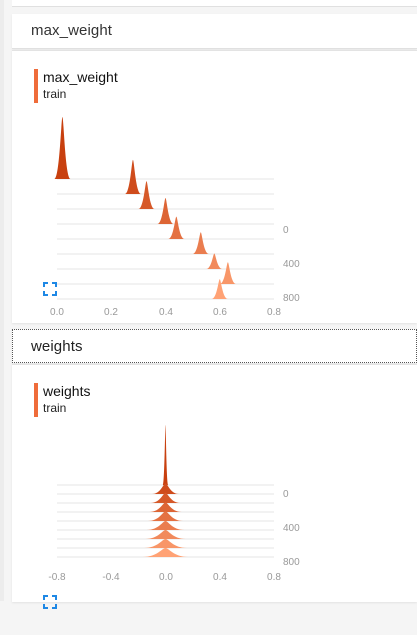 This screenshot has height=635, width=417. I want to click on x-tick-label: 0.2, so click(111, 312).